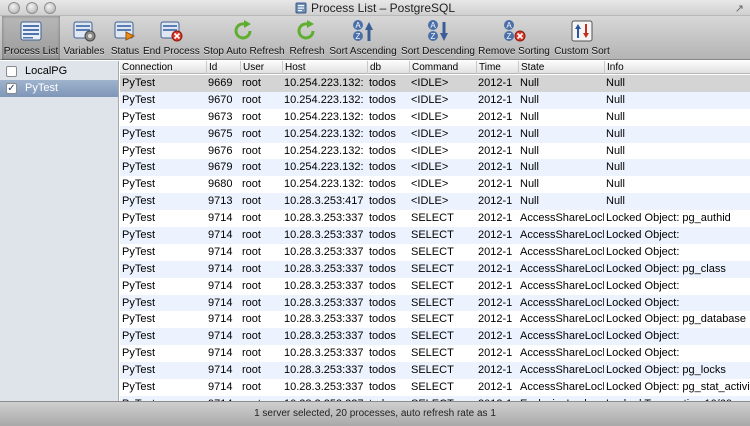 This screenshot has width=750, height=426. I want to click on process-list-button: Process List, so click(31, 38).